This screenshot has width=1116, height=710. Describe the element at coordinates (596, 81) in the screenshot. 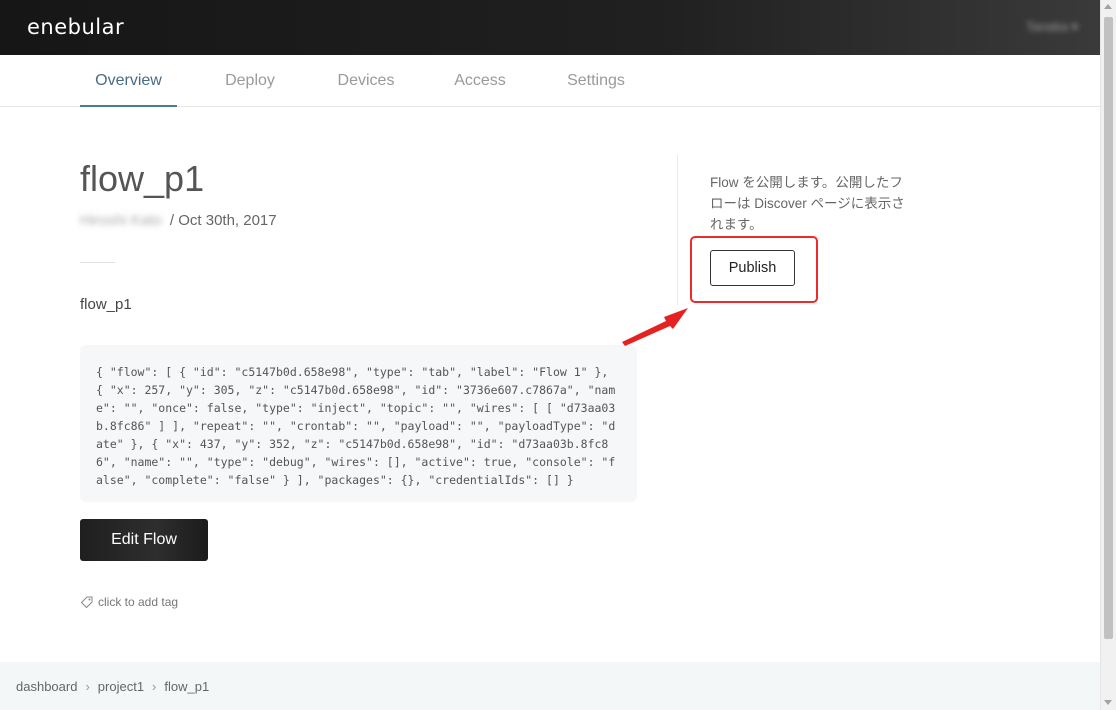

I see `tab-settings: Settings` at that location.